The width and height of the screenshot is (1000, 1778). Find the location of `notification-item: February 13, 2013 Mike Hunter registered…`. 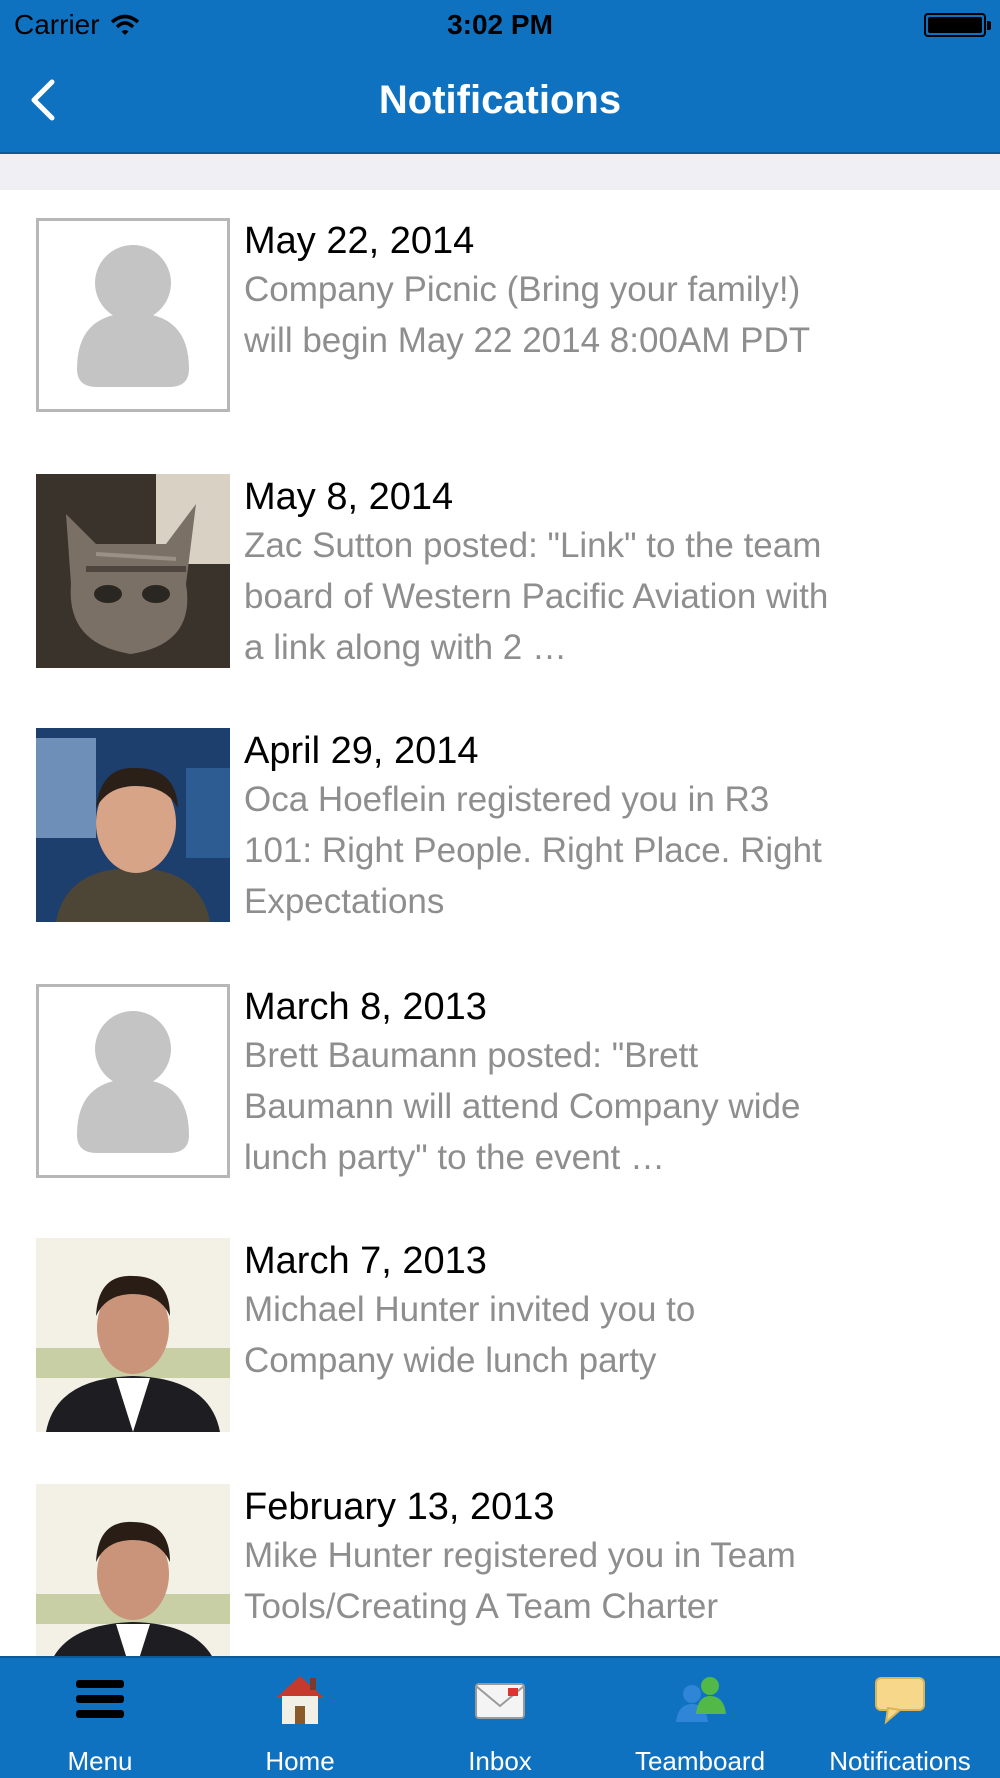

notification-item: February 13, 2013 Mike Hunter registered… is located at coordinates (500, 1570).